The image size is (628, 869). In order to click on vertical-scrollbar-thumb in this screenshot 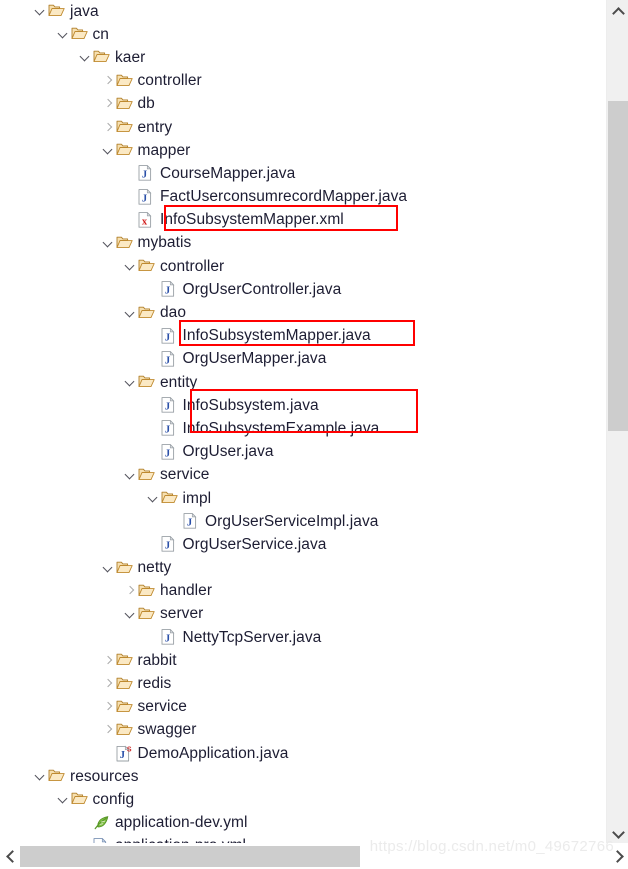, I will do `click(618, 266)`.